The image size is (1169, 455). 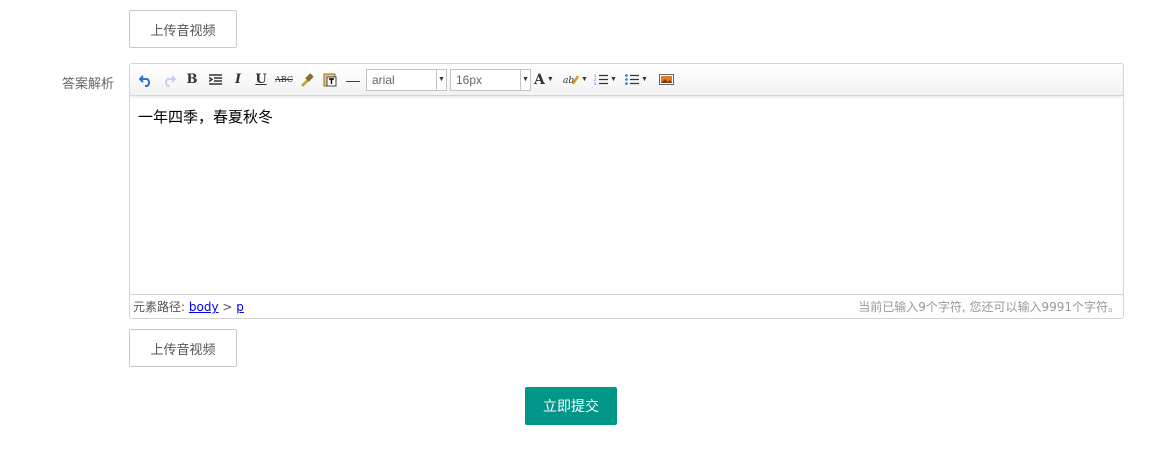 I want to click on editor-statusbar: 元素路径: body > p 当前已输入9个字符, 您还可以输入9991个字符。, so click(x=626, y=306).